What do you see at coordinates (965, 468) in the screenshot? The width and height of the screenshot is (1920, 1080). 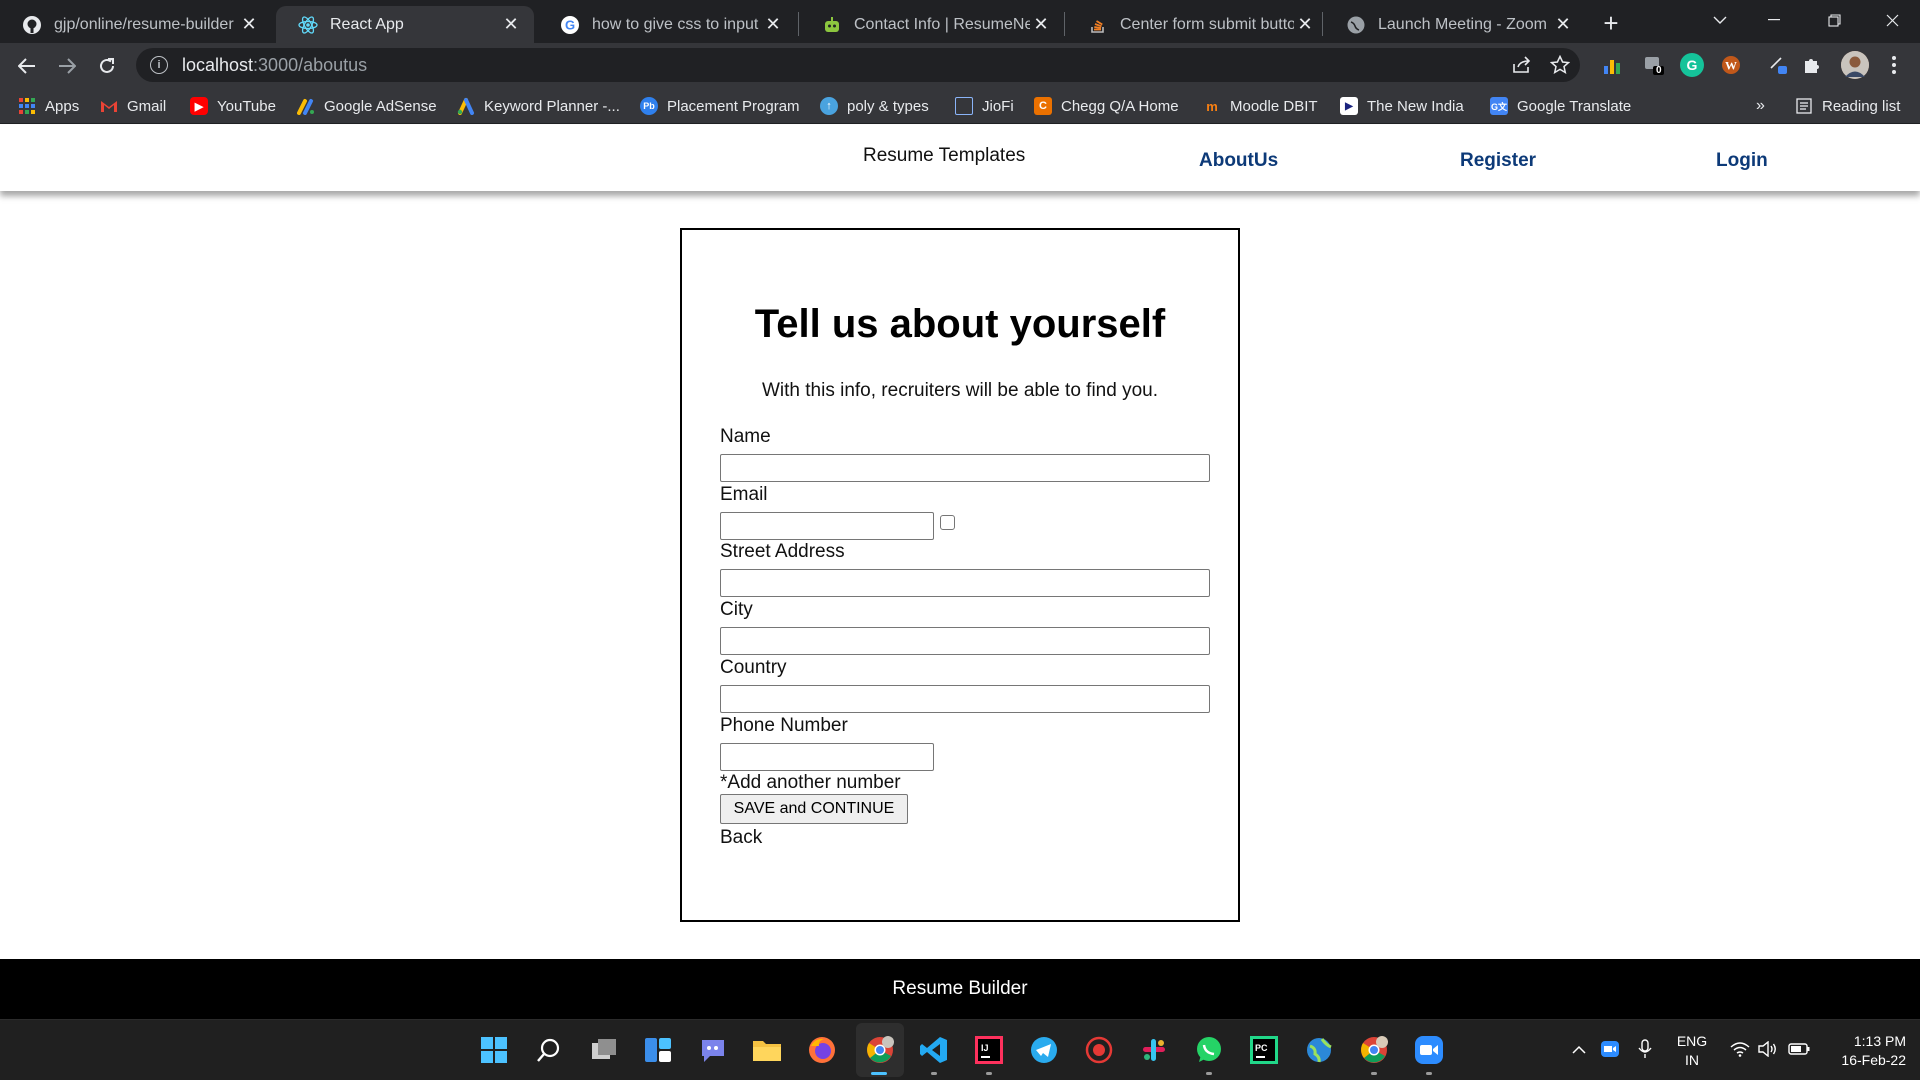 I see `name-input` at bounding box center [965, 468].